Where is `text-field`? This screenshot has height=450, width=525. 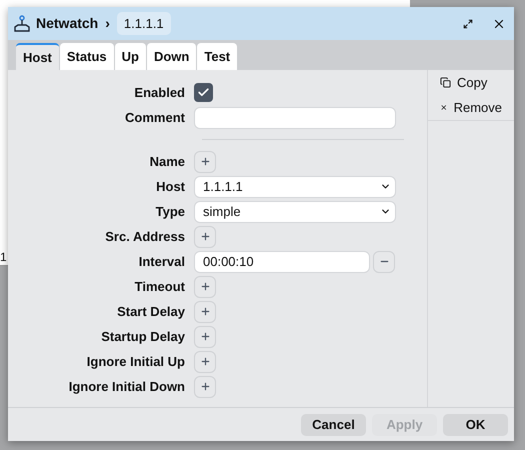 text-field is located at coordinates (295, 117).